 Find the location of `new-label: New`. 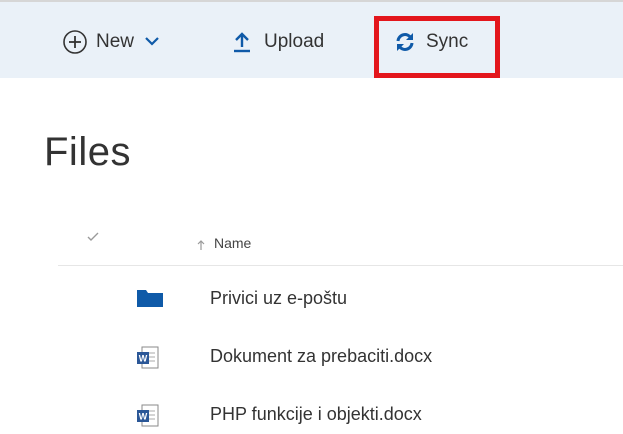

new-label: New is located at coordinates (115, 41).